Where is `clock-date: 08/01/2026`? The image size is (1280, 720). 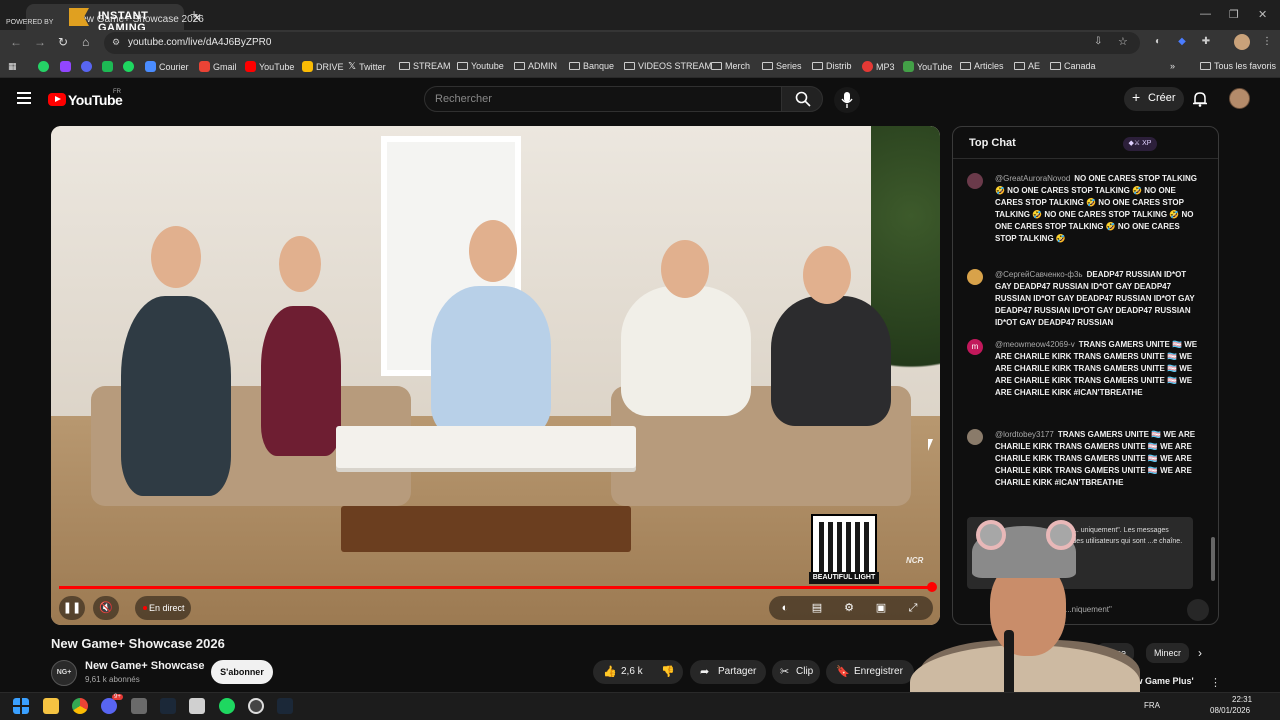 clock-date: 08/01/2026 is located at coordinates (1230, 710).